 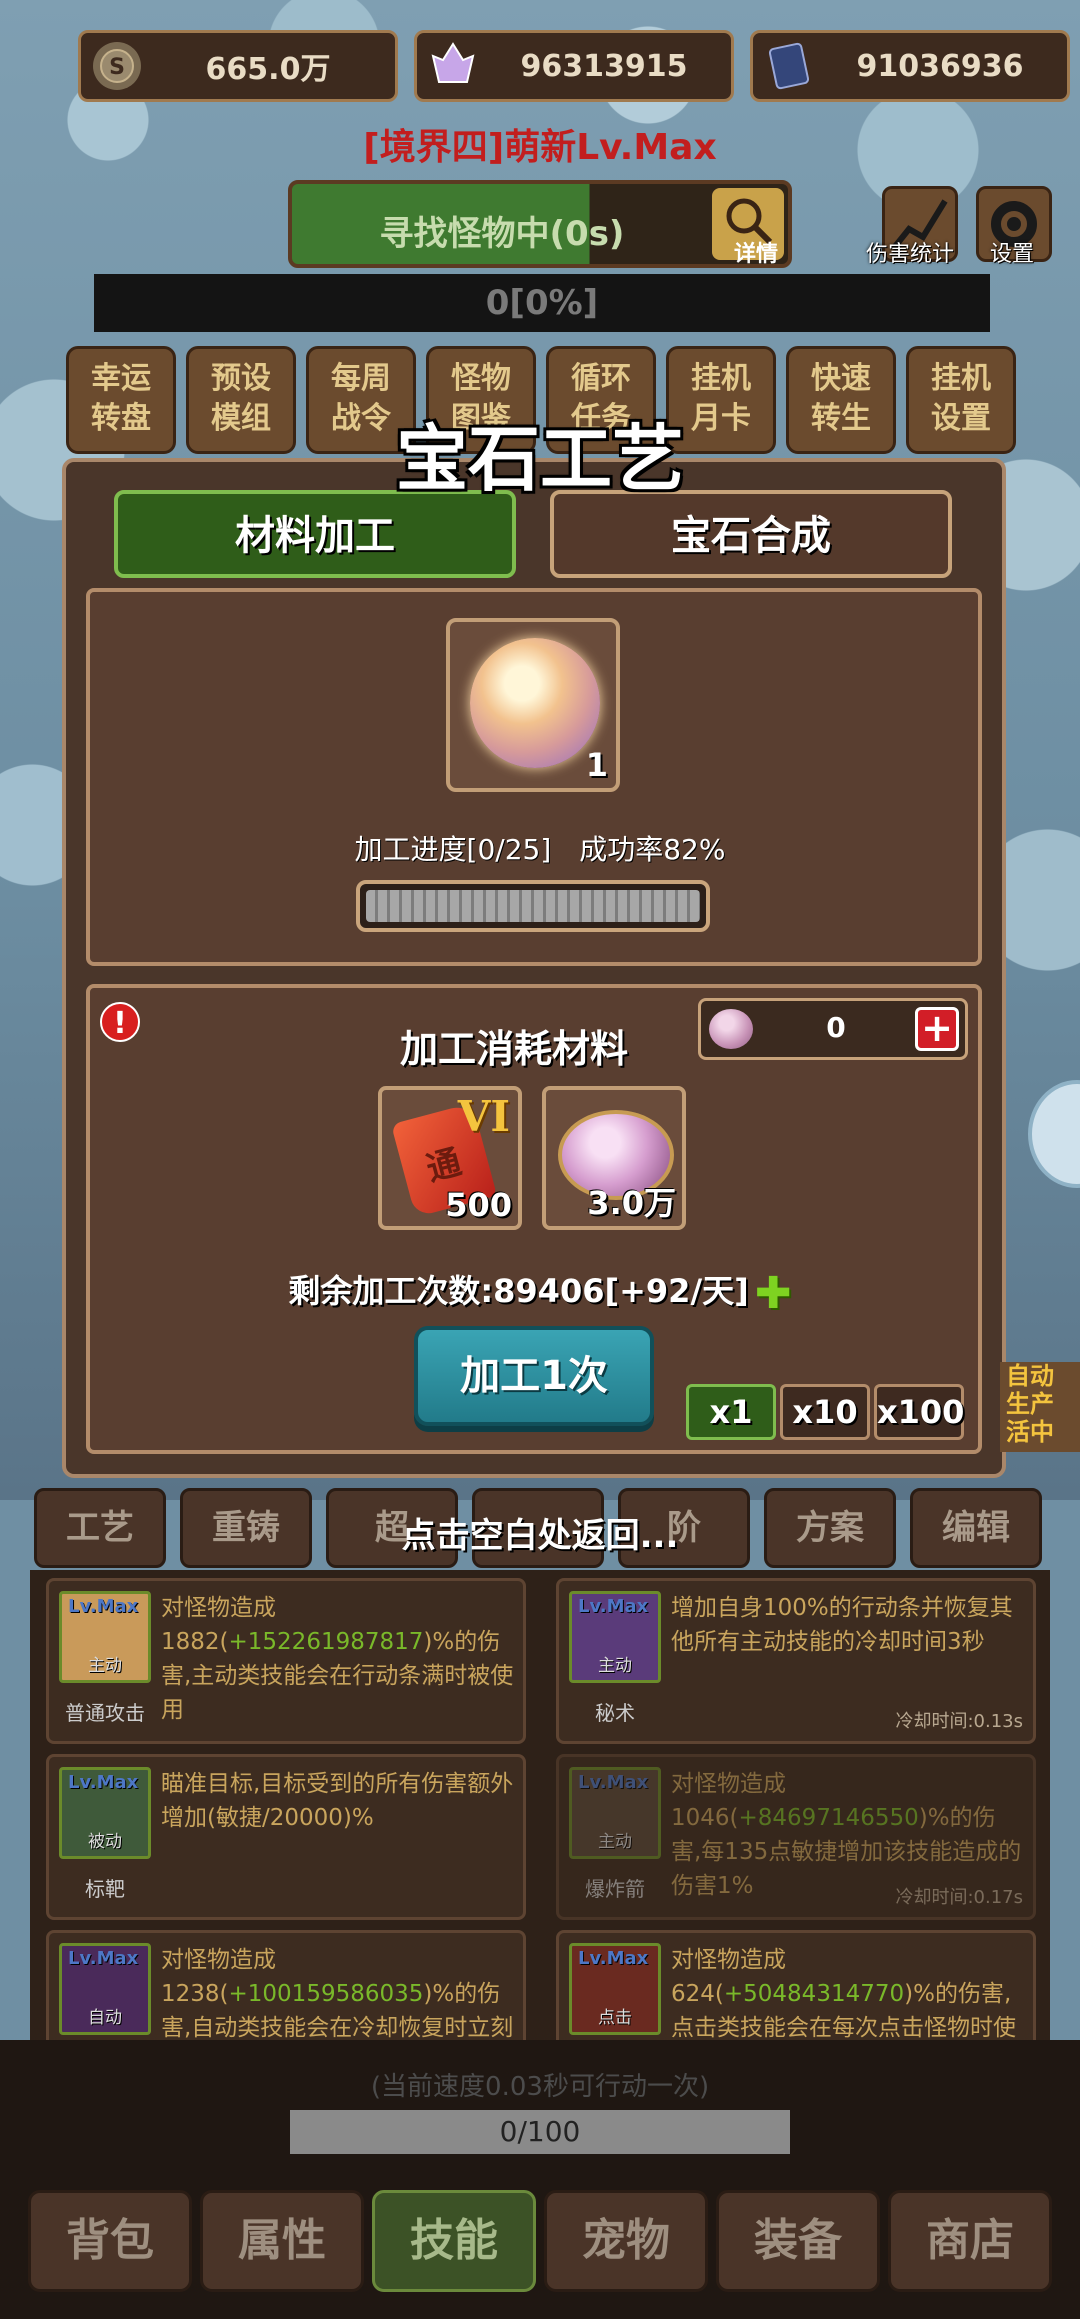 What do you see at coordinates (631, 1203) in the screenshot?
I see `gem-coin-count: 3.0万` at bounding box center [631, 1203].